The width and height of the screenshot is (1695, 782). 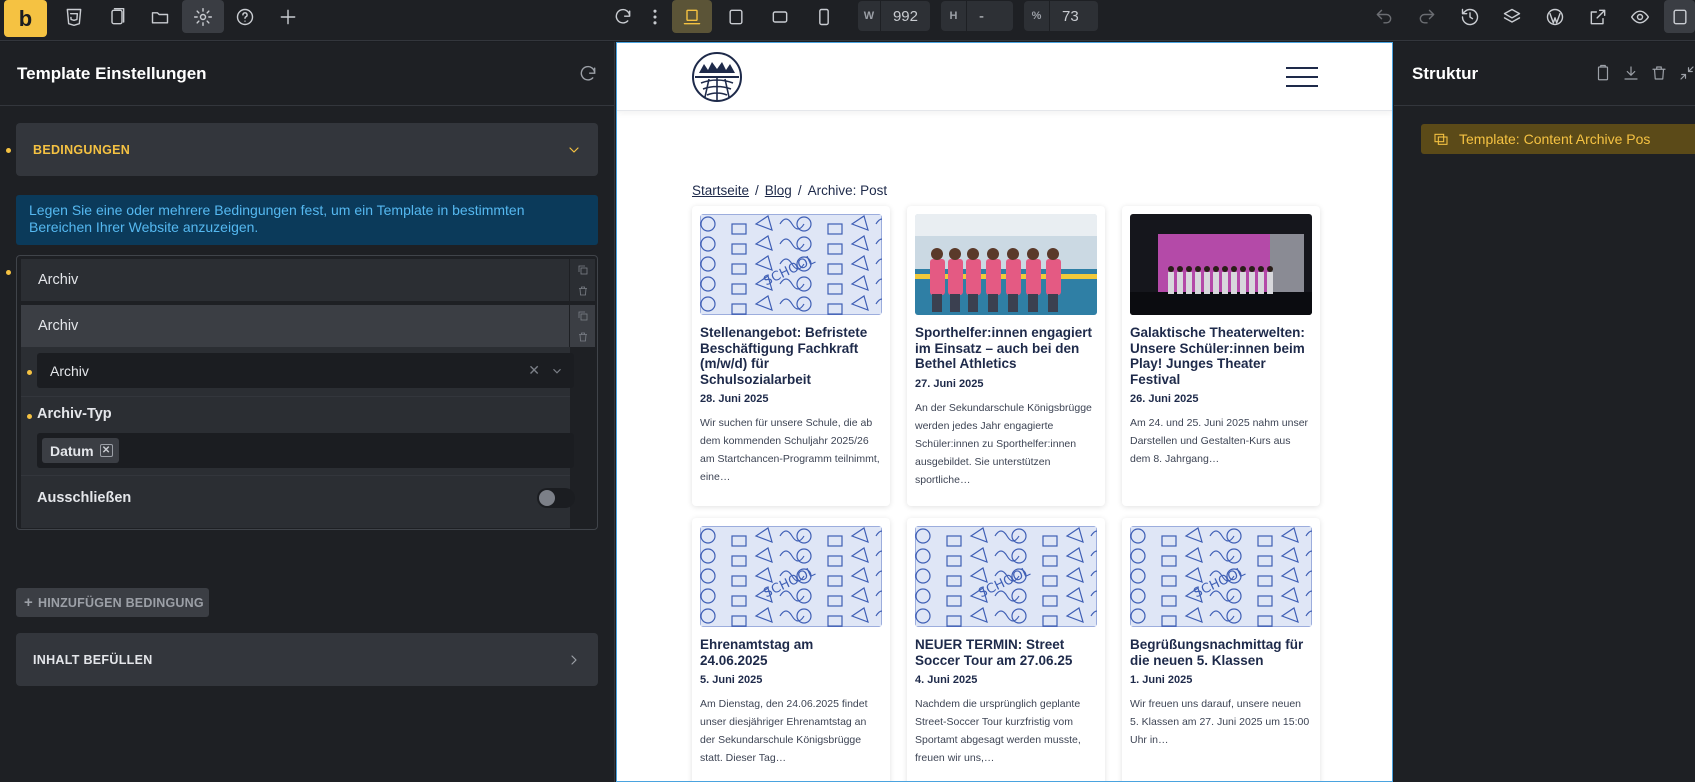 What do you see at coordinates (1512, 16) in the screenshot?
I see `layers-icon` at bounding box center [1512, 16].